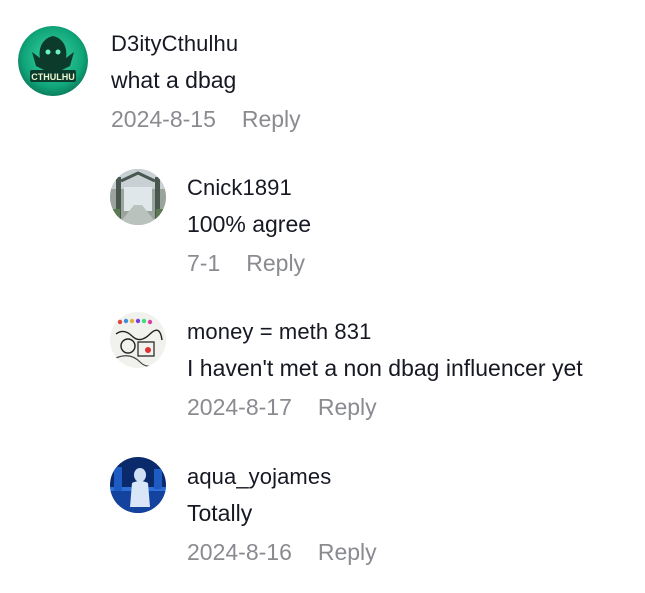 Image resolution: width=645 pixels, height=593 pixels. I want to click on avatar-logo-text: CTHULHU, so click(53, 77).